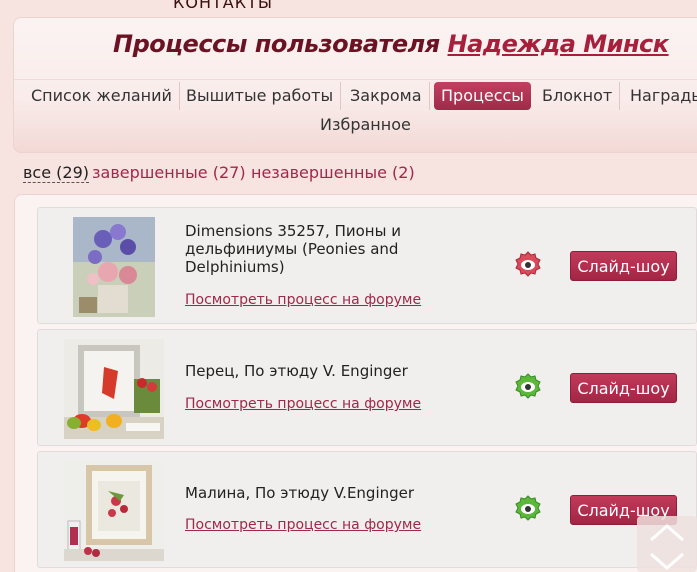 The width and height of the screenshot is (697, 572). What do you see at coordinates (365, 124) in the screenshot?
I see `tab-favorites: Избранное` at bounding box center [365, 124].